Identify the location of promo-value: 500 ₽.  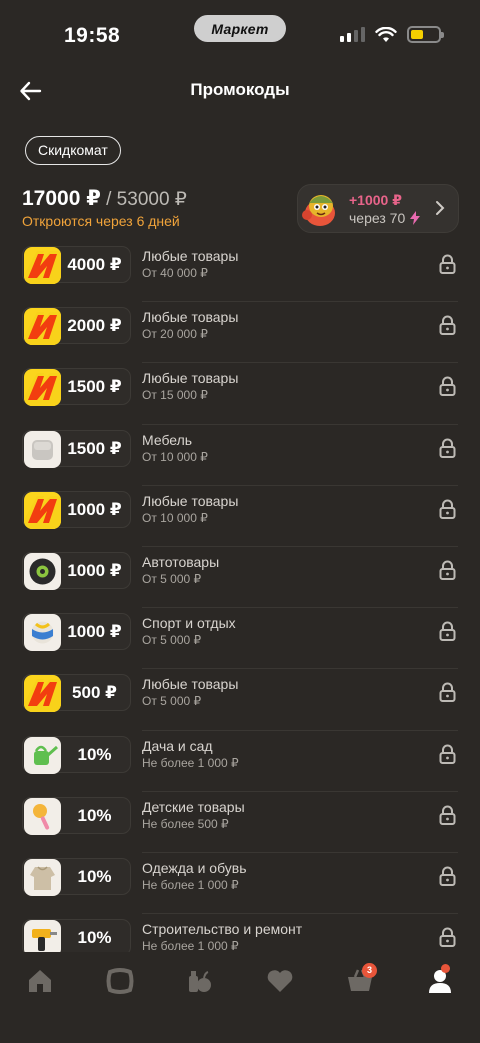
(94, 693).